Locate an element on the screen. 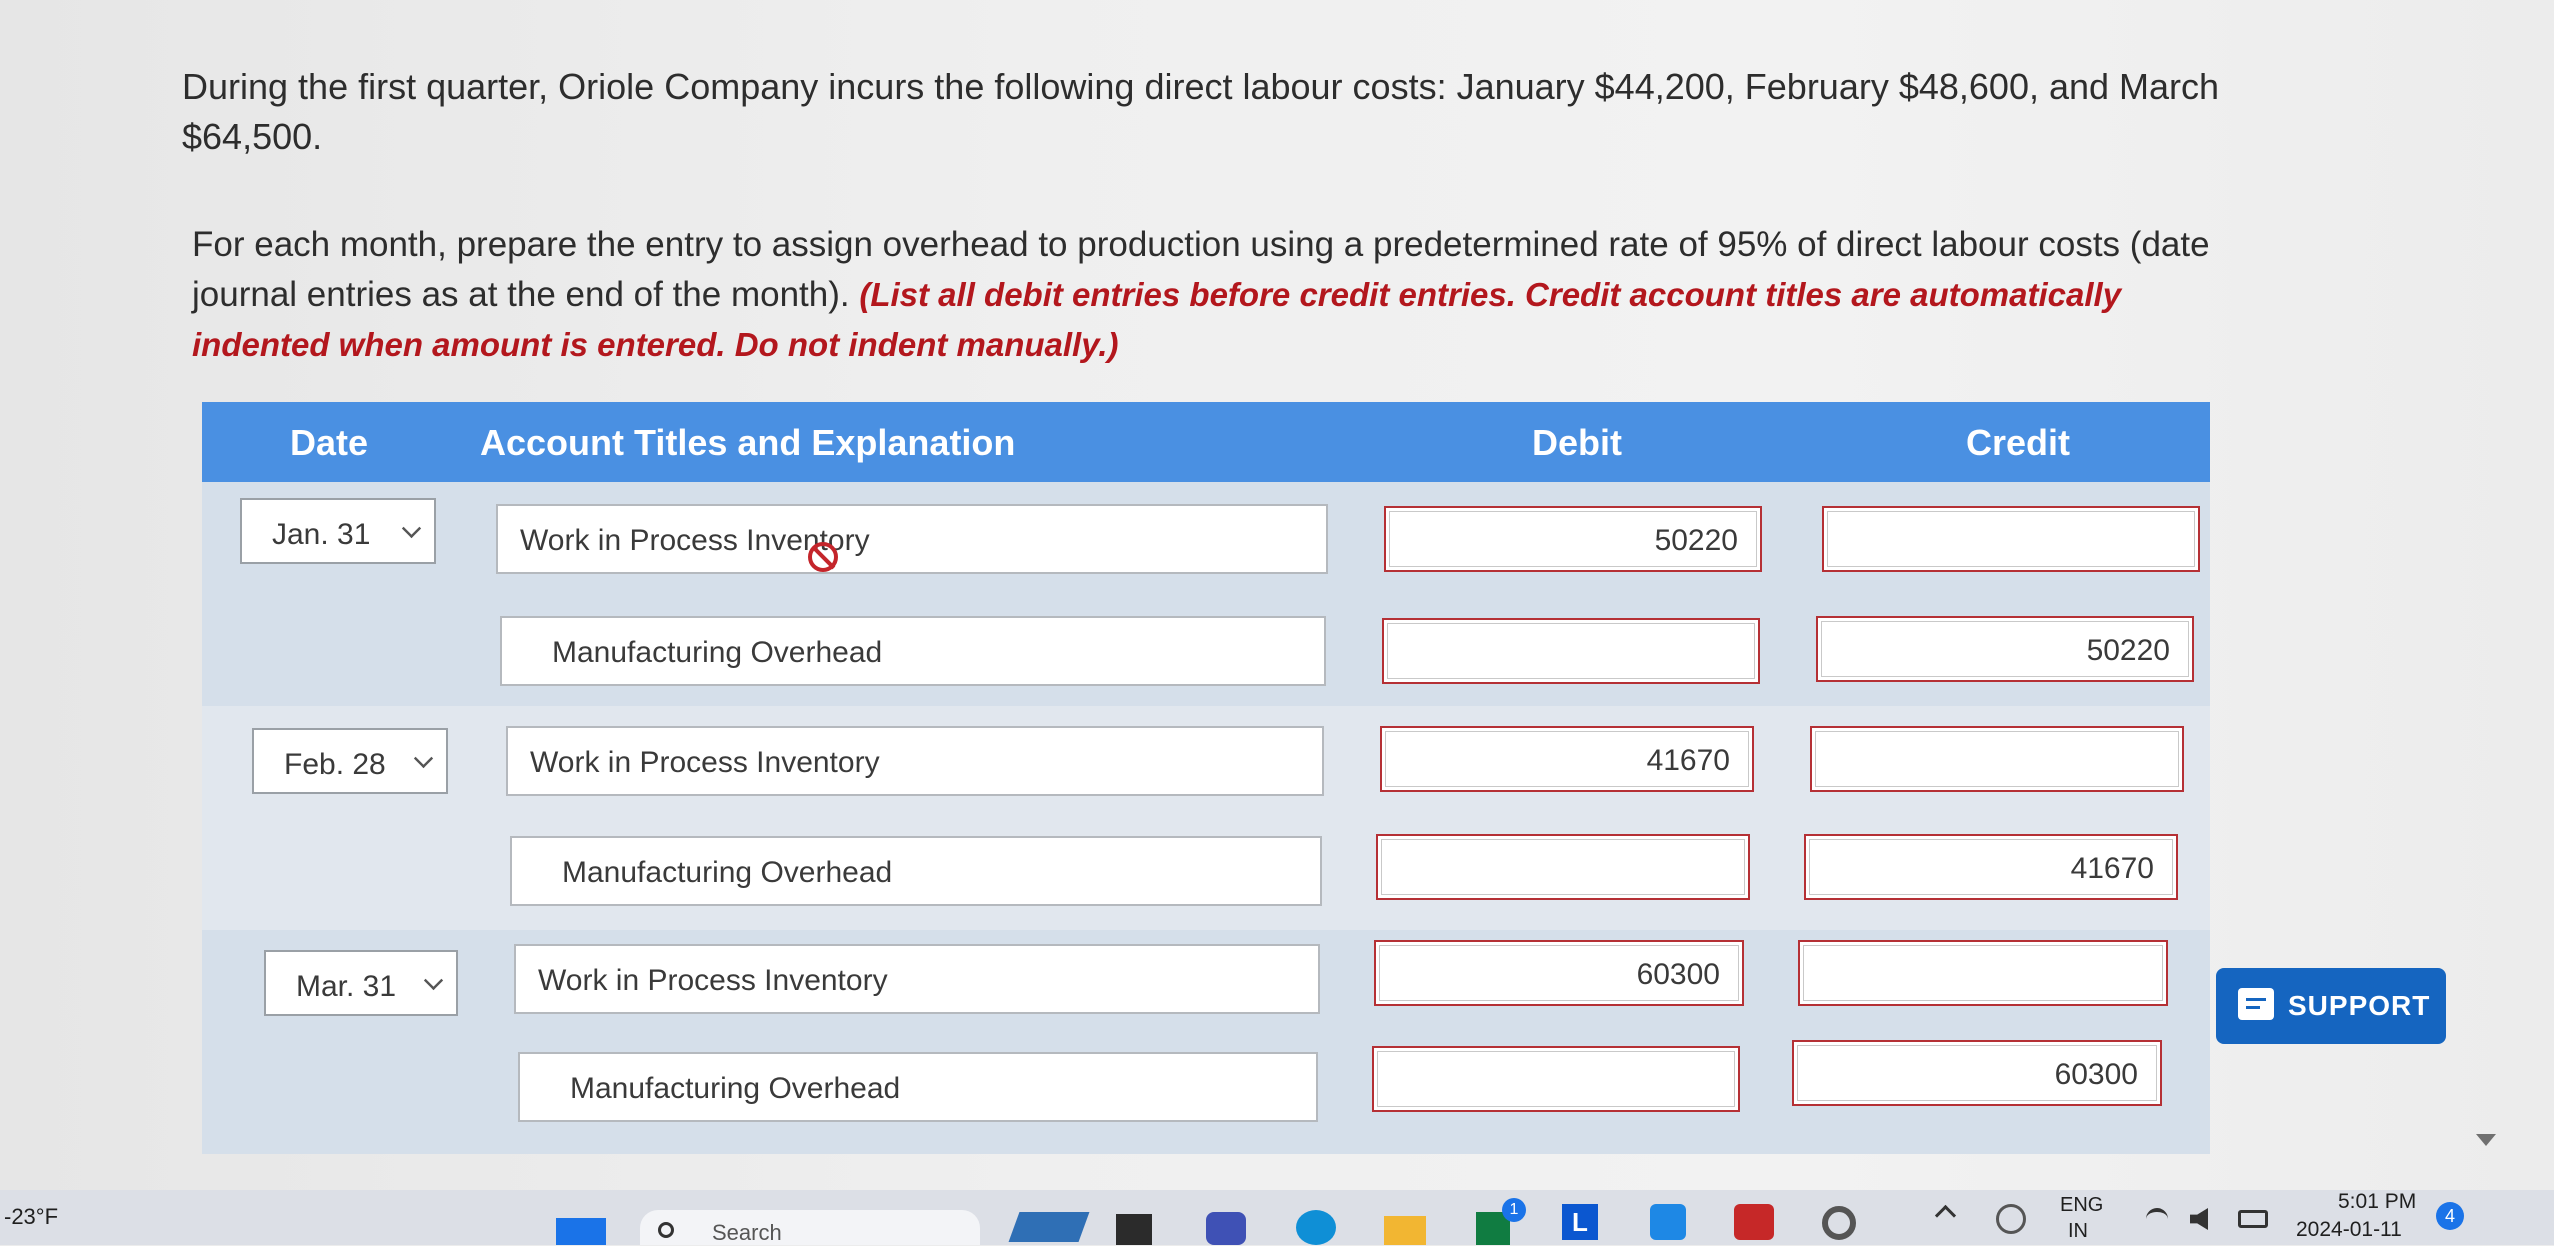 Image resolution: width=2554 pixels, height=1246 pixels. header-account: Account Titles and Explanation is located at coordinates (748, 442).